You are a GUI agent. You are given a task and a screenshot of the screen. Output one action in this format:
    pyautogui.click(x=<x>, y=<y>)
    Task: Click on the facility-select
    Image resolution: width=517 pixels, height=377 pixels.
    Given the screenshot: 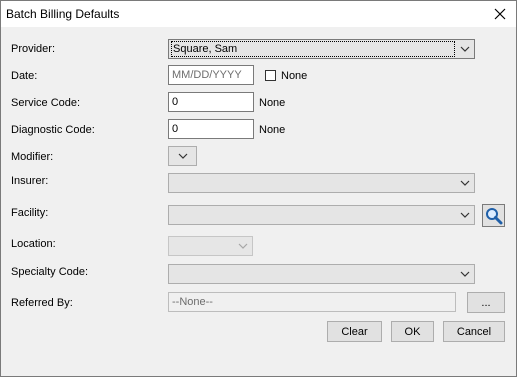 What is the action you would take?
    pyautogui.click(x=321, y=215)
    